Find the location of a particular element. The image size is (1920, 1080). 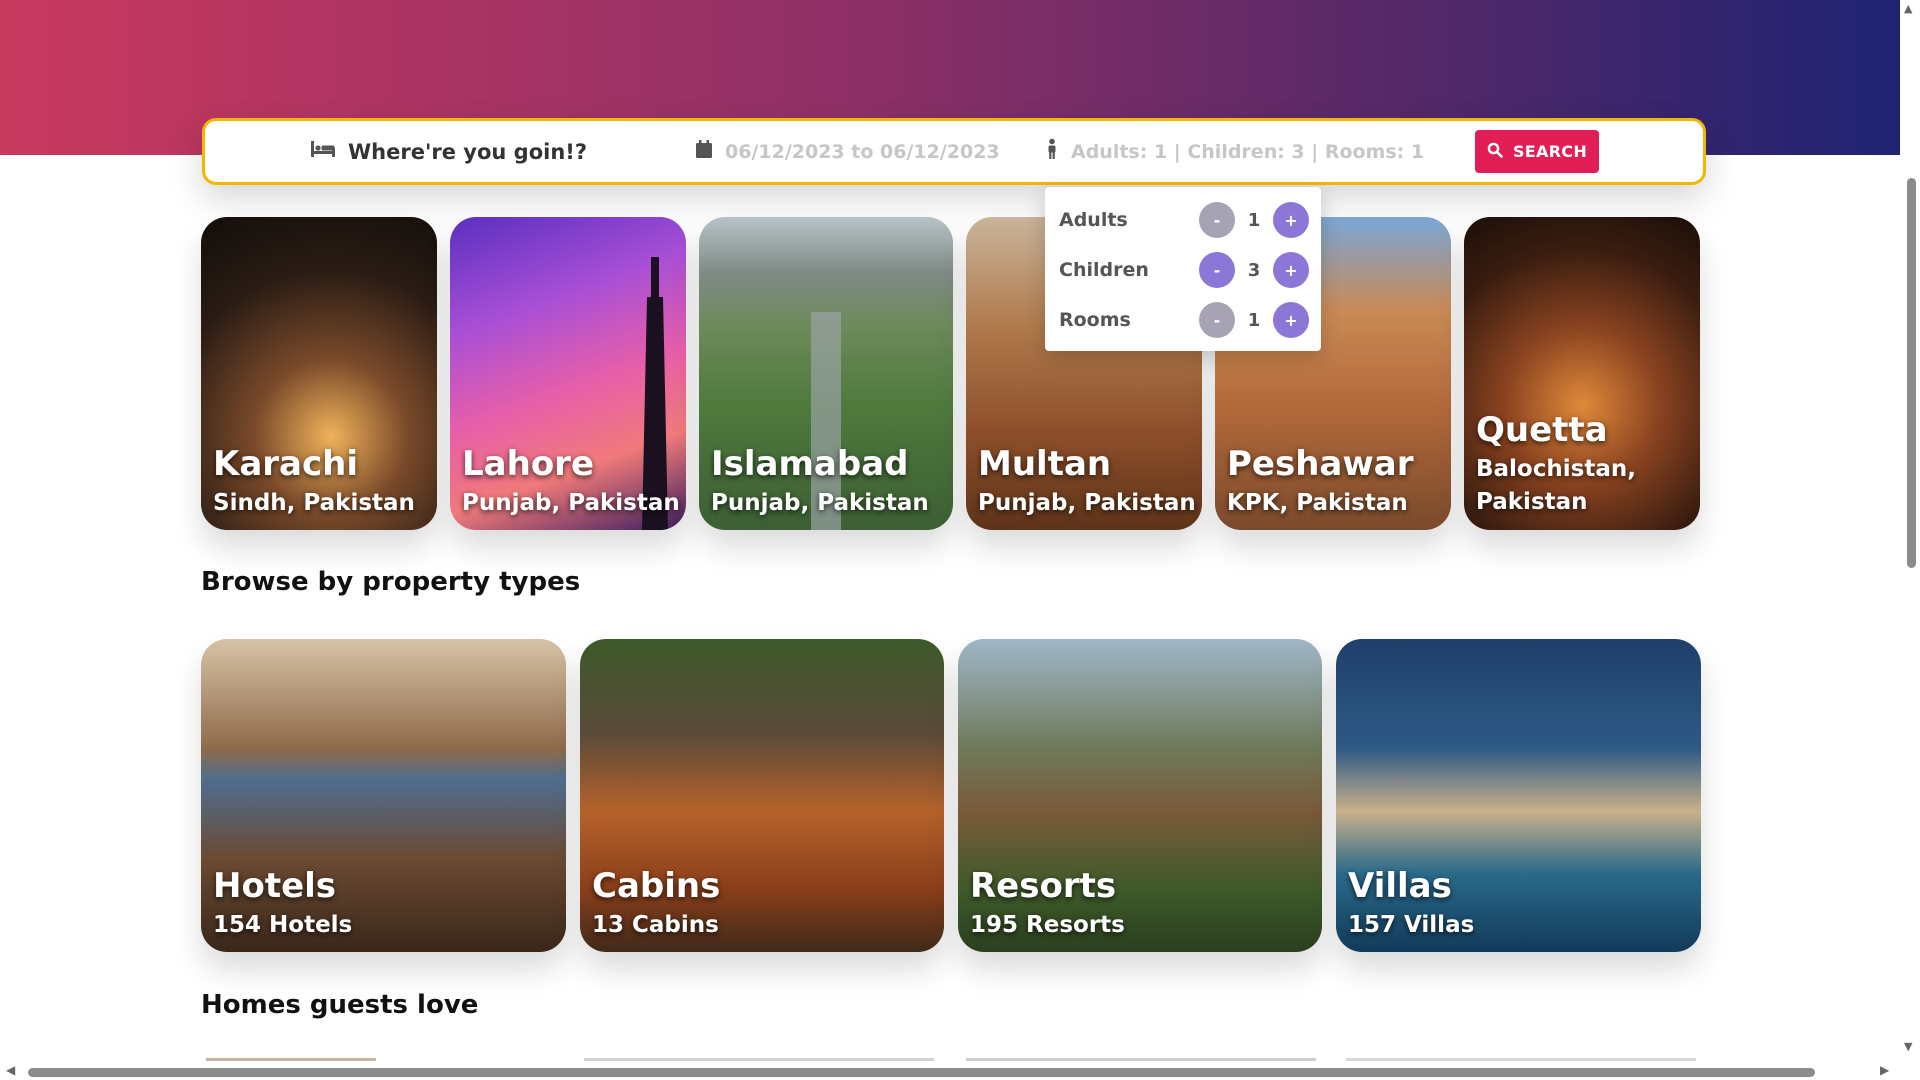

city-region: KPK, Pakistan is located at coordinates (1317, 503).